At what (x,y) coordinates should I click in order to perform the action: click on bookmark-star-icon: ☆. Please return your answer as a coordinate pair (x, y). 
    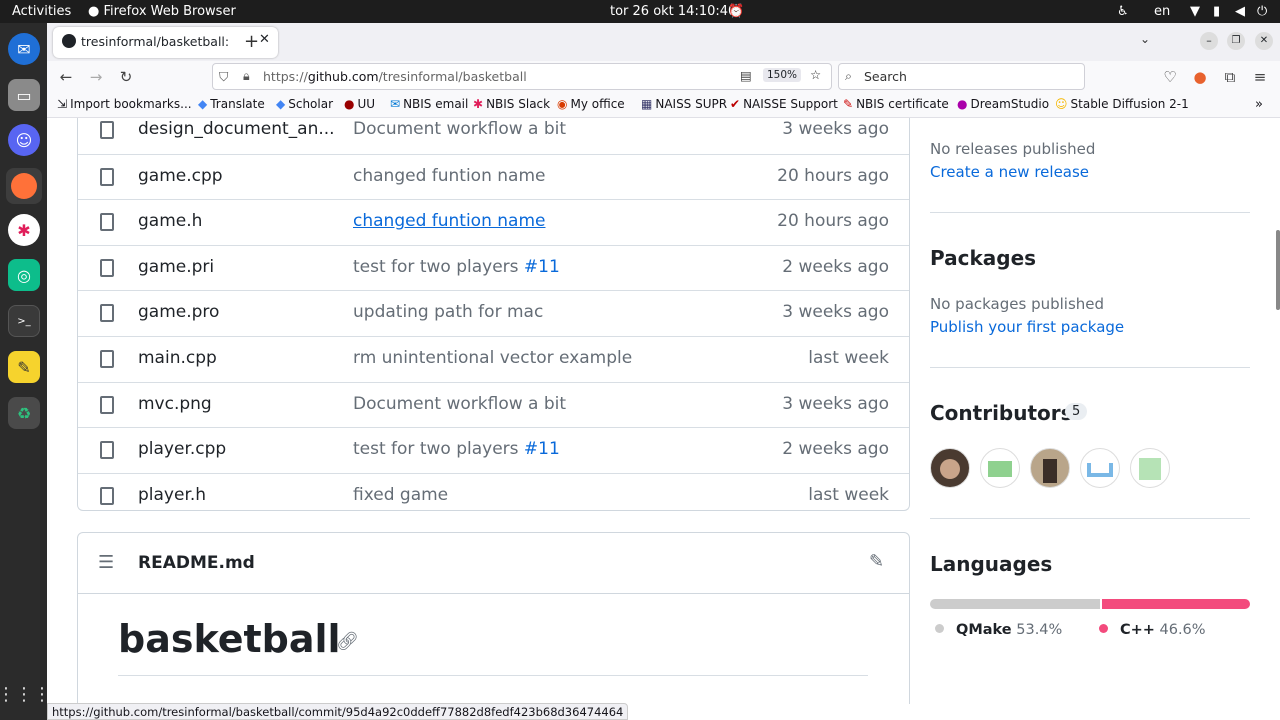
    Looking at the image, I should click on (815, 74).